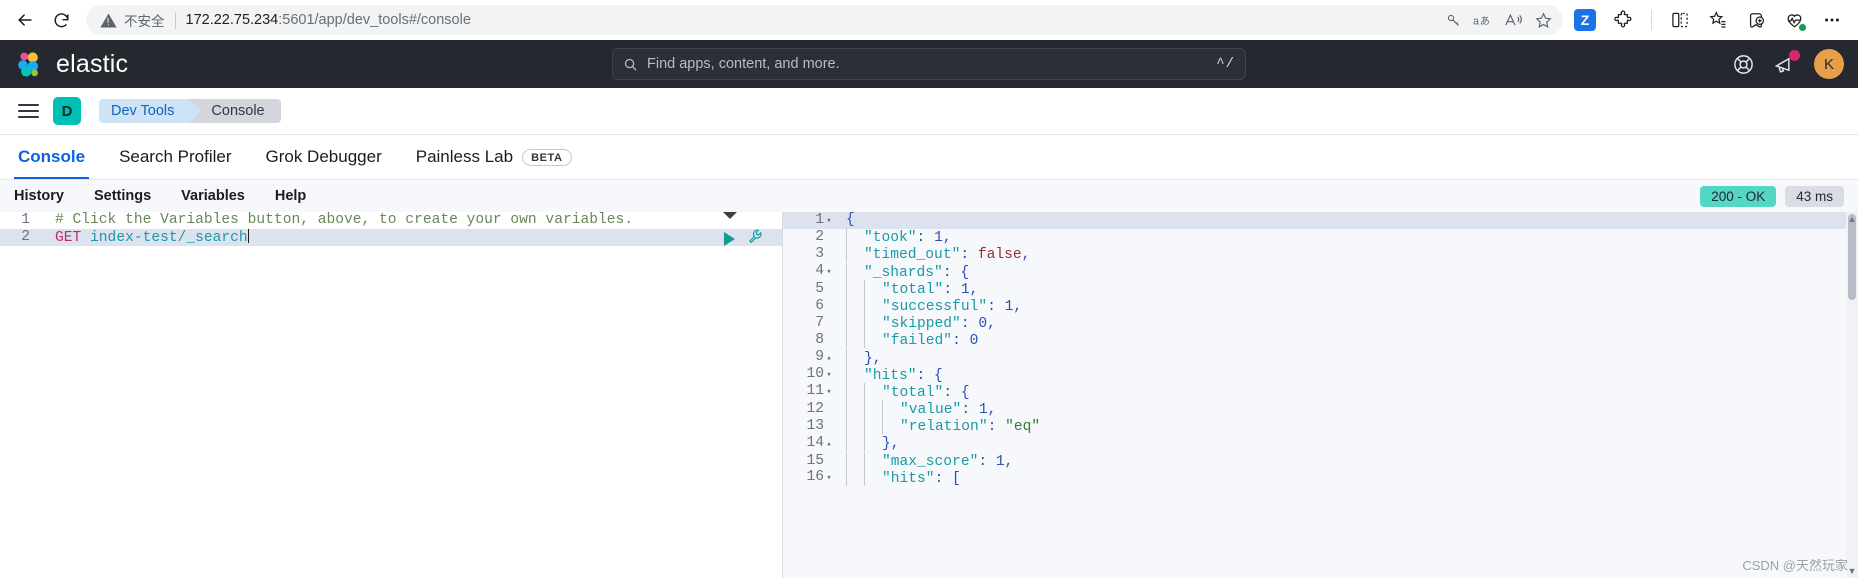 Image resolution: width=1858 pixels, height=578 pixels. Describe the element at coordinates (630, 64) in the screenshot. I see `search-icon` at that location.